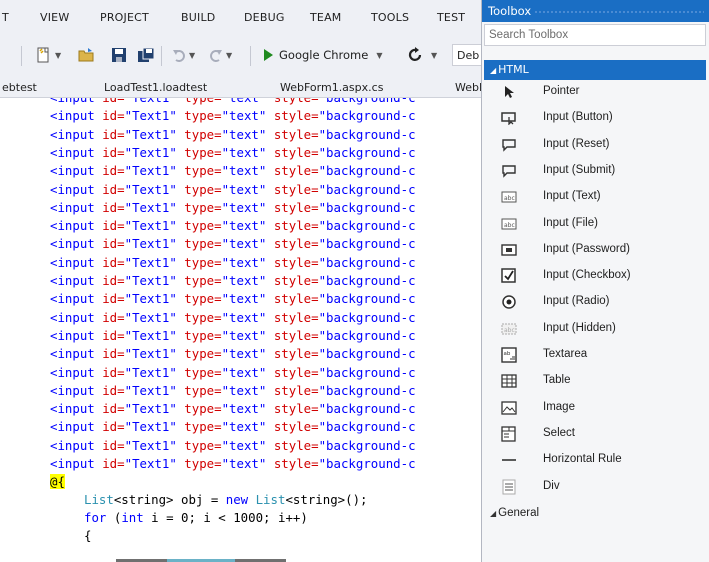  What do you see at coordinates (595, 408) in the screenshot?
I see `toolbox-item-image: Image` at bounding box center [595, 408].